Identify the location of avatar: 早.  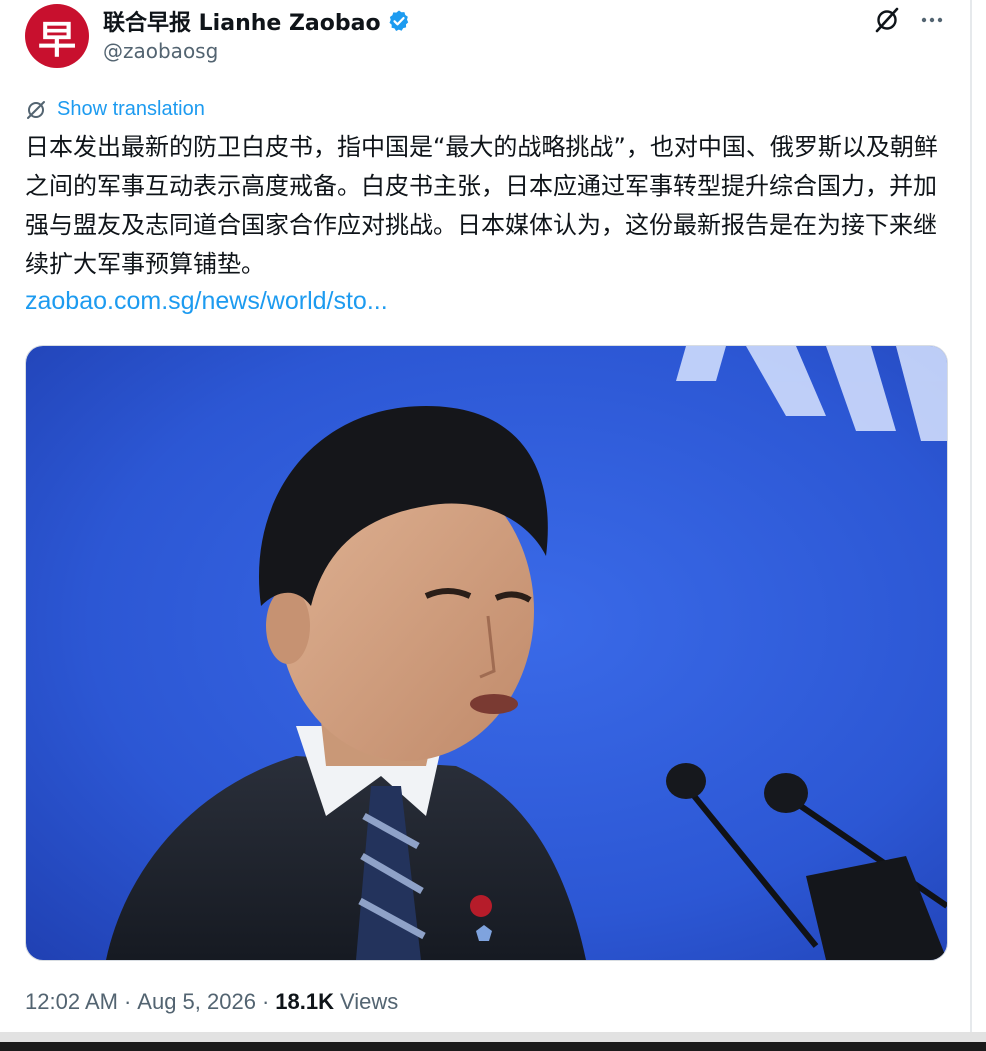
(57, 36).